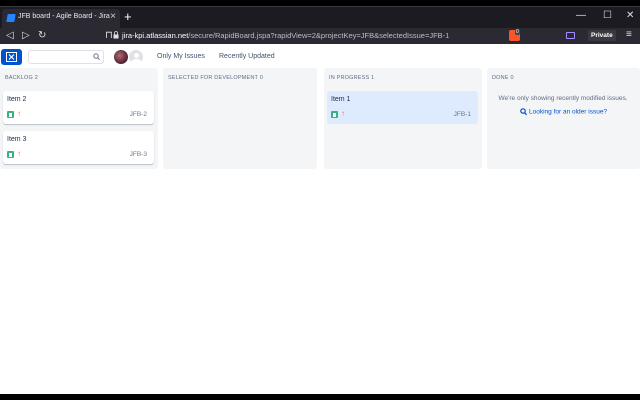  I want to click on bookmark-icon: ⊓, so click(109, 36).